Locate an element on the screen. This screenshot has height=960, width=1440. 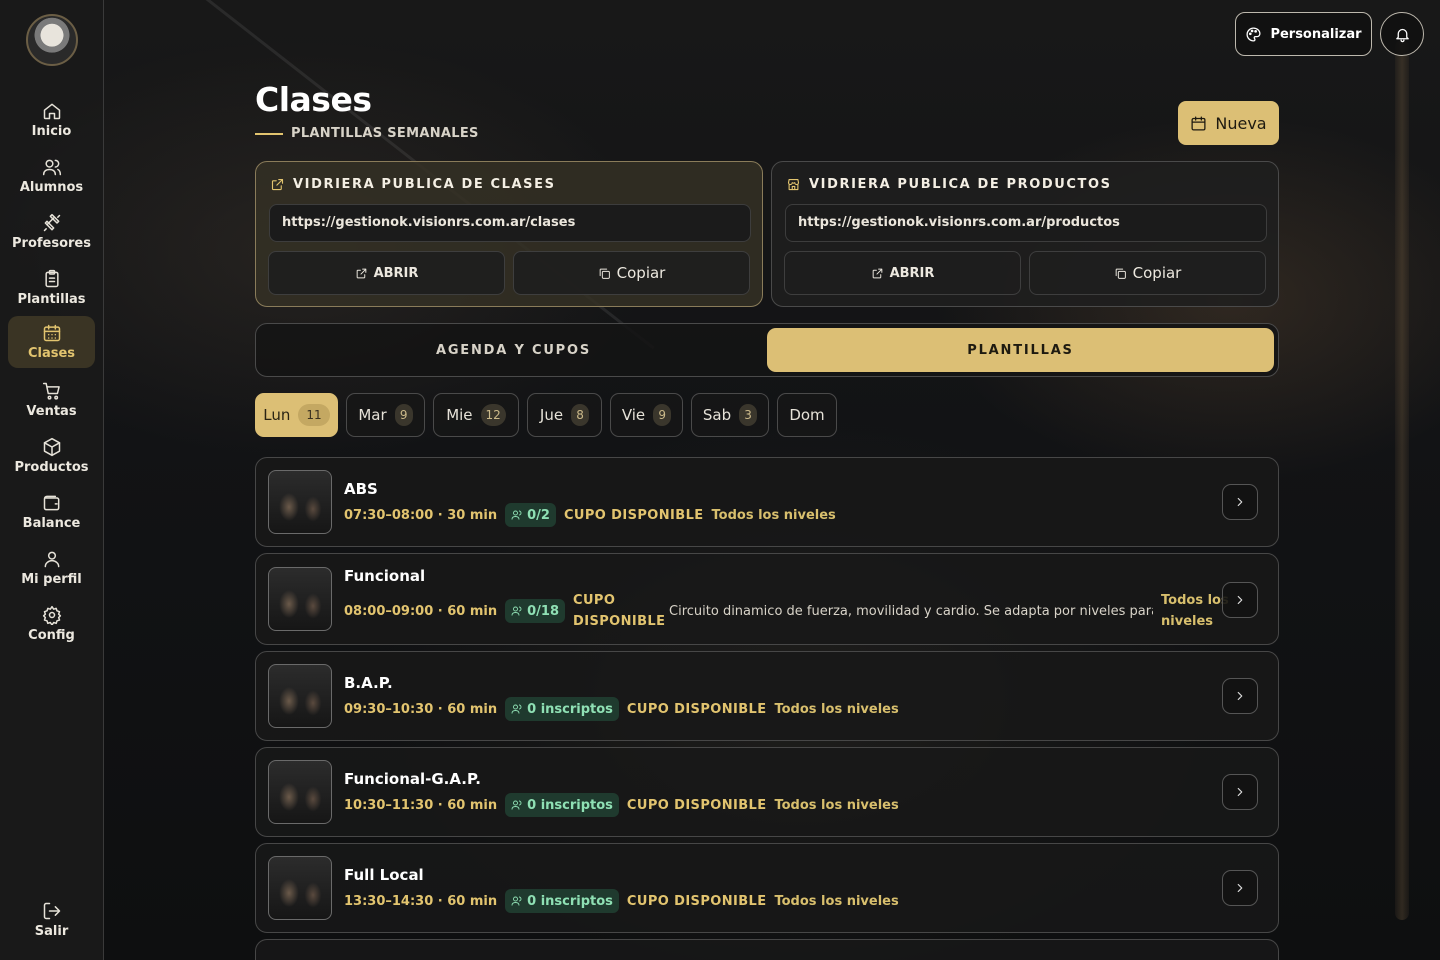
sidebar-item-ventas: Ventas is located at coordinates (51, 400).